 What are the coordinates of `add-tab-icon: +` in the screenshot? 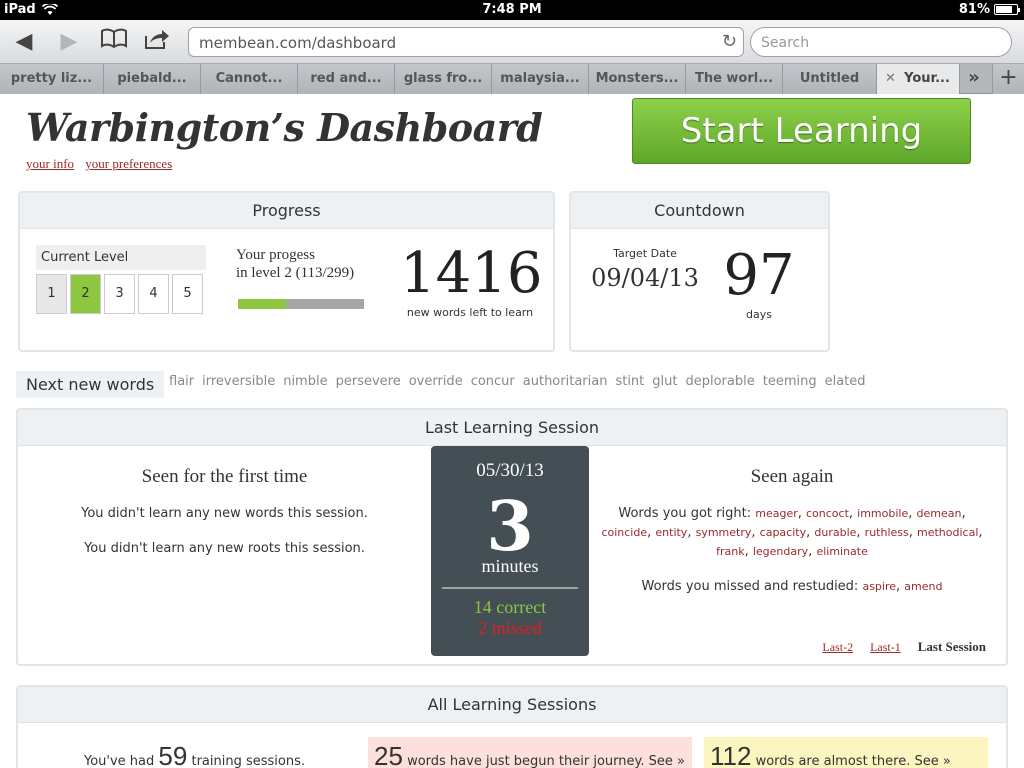 It's located at (1008, 79).